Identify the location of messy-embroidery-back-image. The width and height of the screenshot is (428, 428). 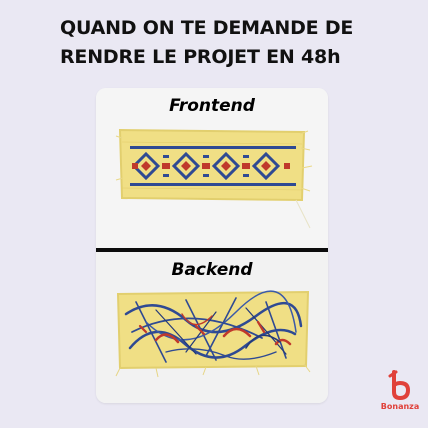
(213, 334).